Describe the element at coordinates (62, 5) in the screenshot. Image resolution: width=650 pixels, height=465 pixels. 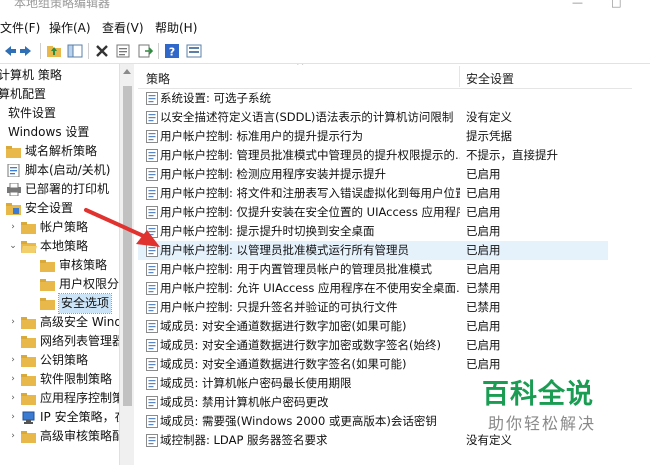
I see `window-title: 本地组策略编辑器` at that location.